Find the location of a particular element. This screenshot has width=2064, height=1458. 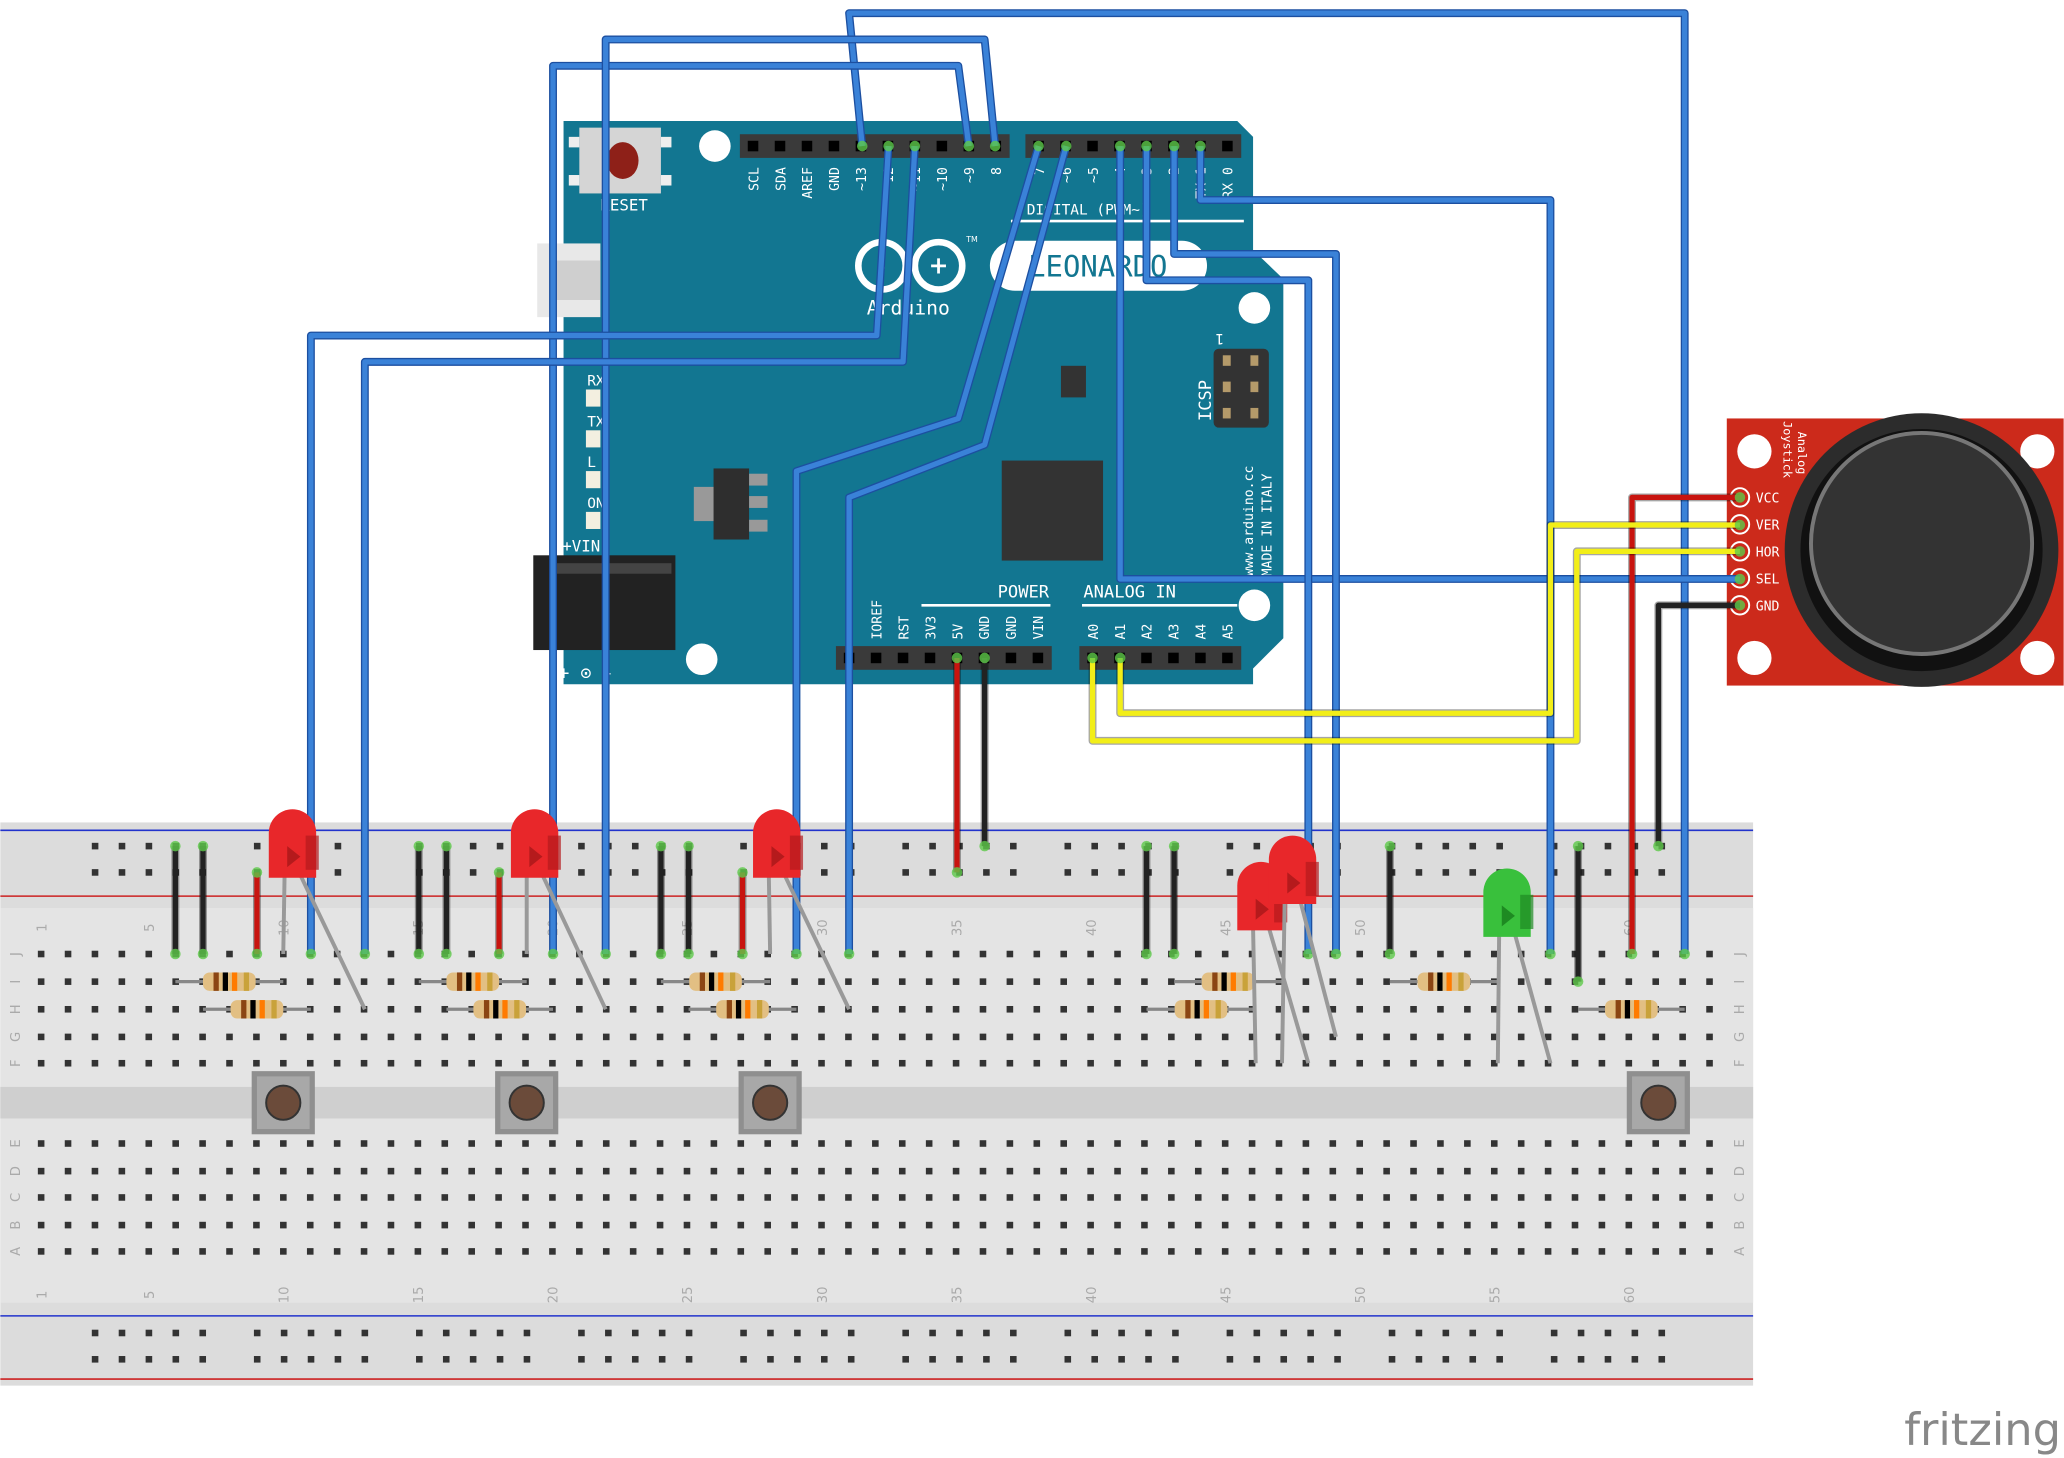

pushbutton is located at coordinates (770, 1103).